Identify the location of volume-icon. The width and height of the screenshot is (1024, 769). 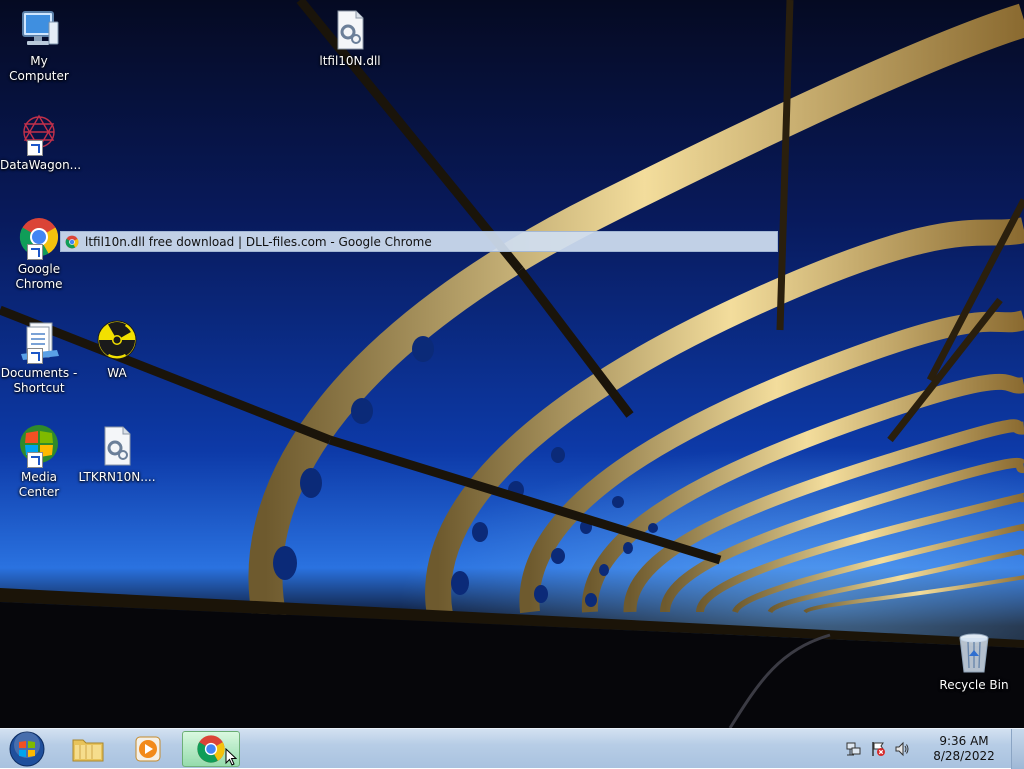
(902, 749).